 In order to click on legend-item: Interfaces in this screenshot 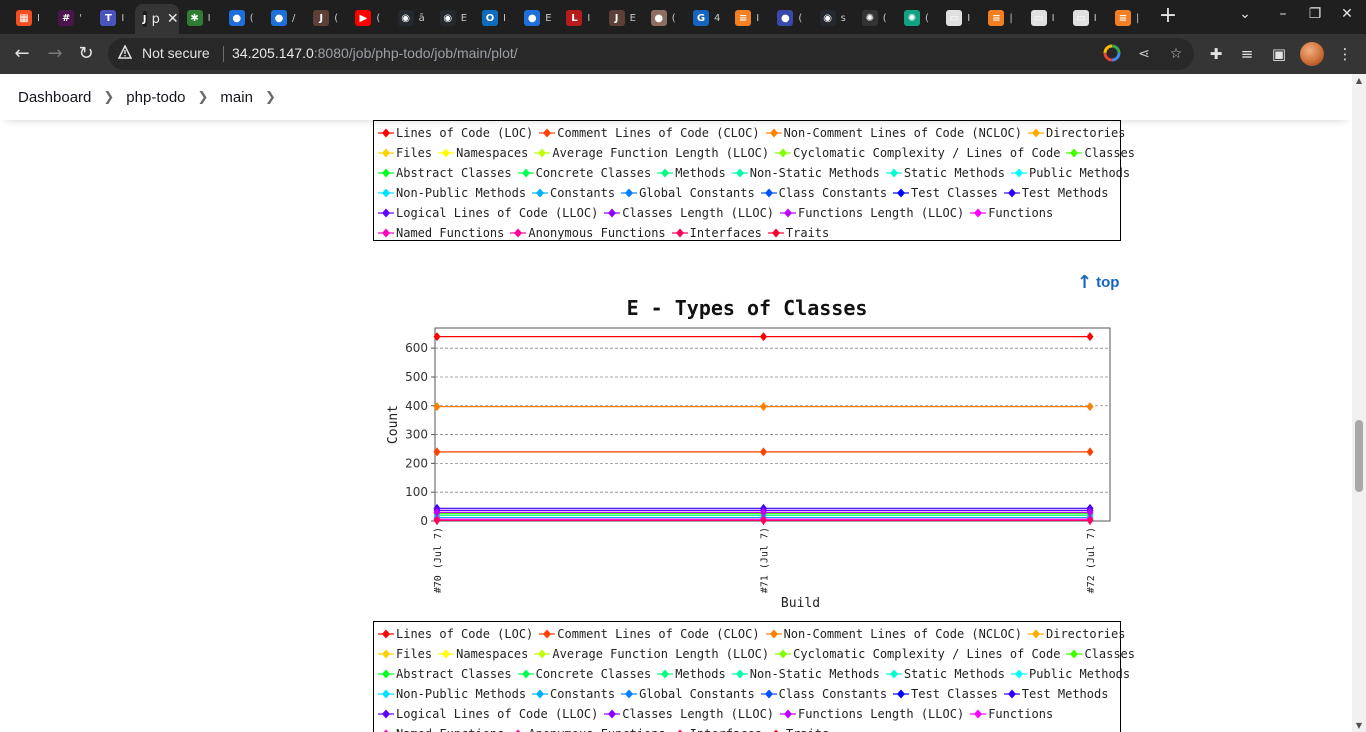, I will do `click(717, 729)`.